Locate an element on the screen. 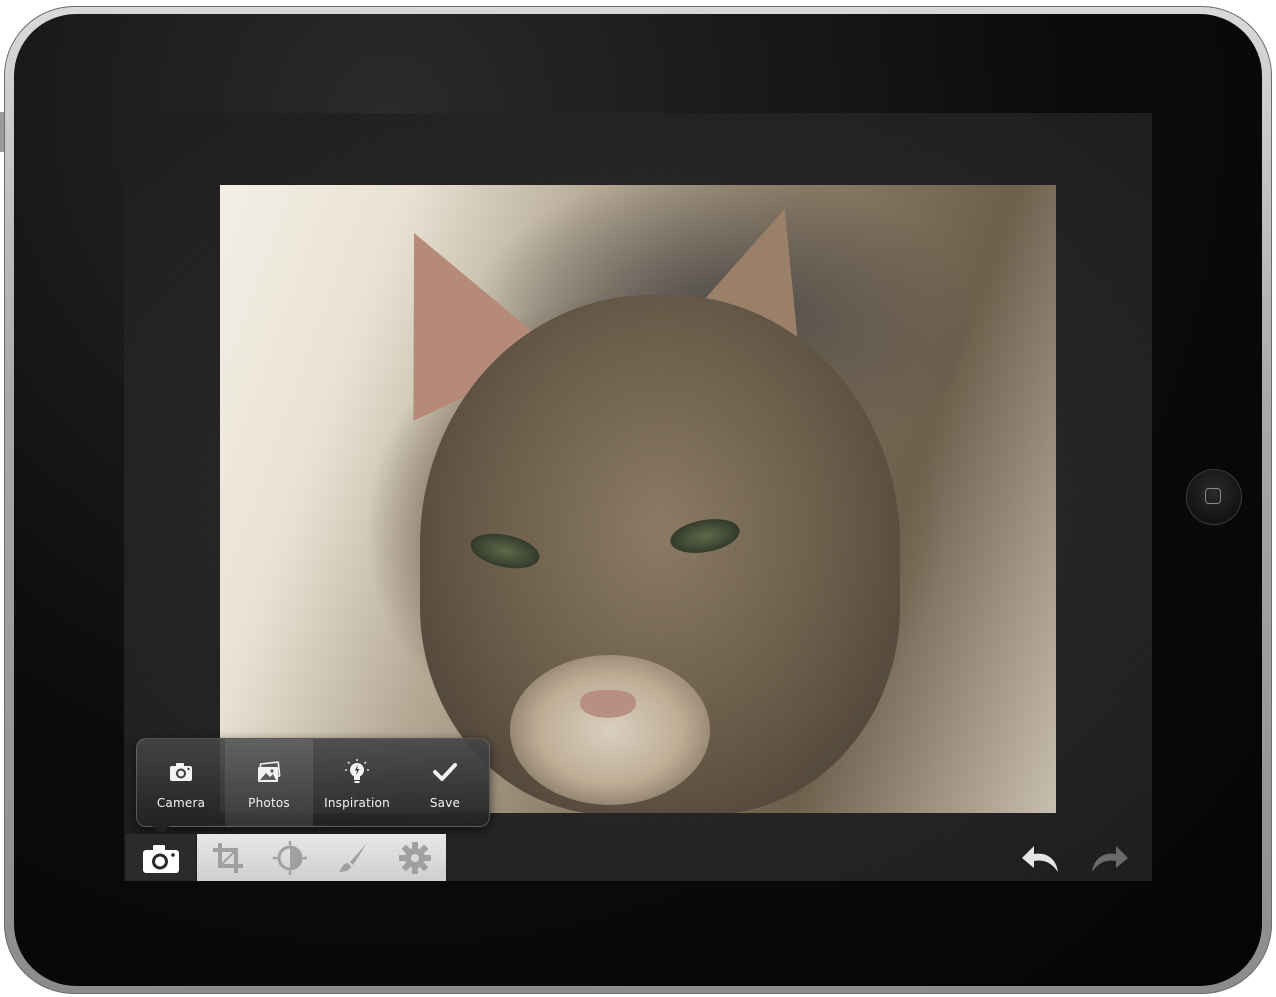 This screenshot has height=997, width=1276. popover-item-photos: Photos is located at coordinates (269, 782).